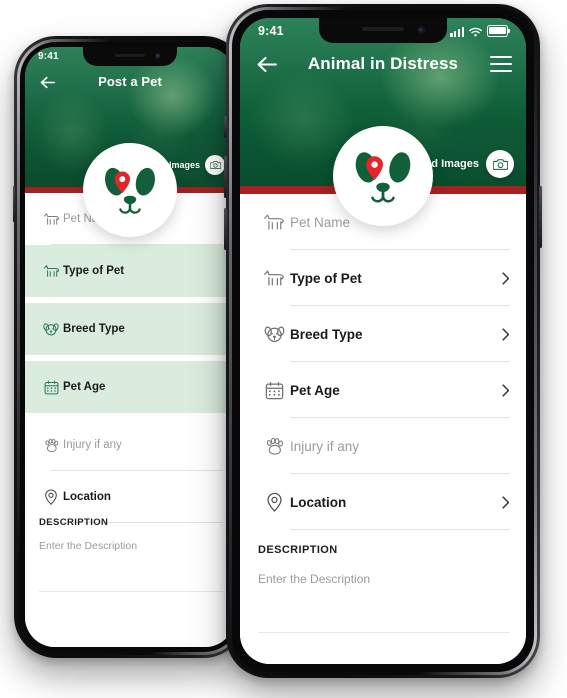 This screenshot has height=698, width=567. I want to click on front-status-icons, so click(479, 30).